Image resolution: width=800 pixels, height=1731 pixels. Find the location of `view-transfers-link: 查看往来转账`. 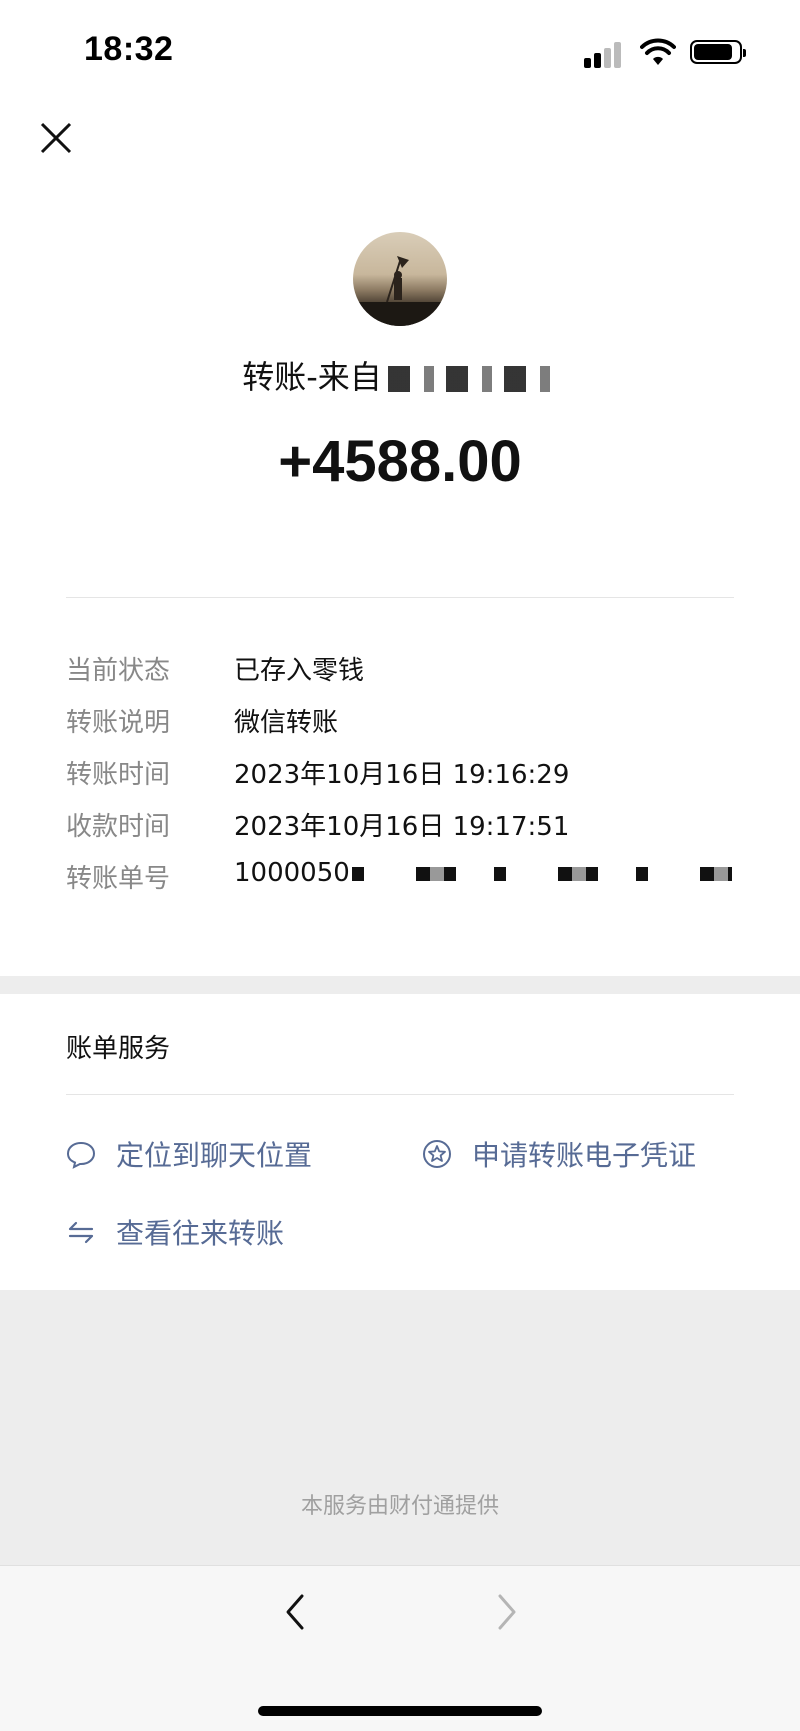

view-transfers-link: 查看往来转账 is located at coordinates (175, 1232).